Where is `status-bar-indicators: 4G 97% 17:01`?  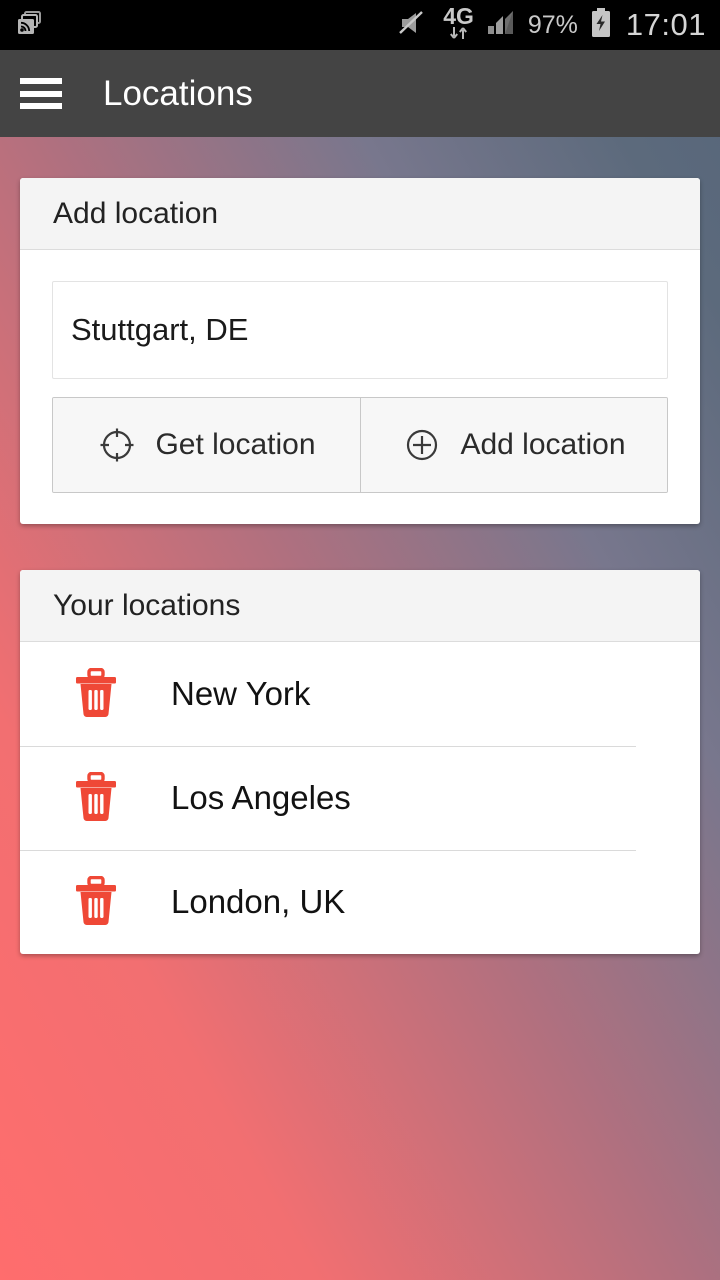
status-bar-indicators: 4G 97% 17:01 is located at coordinates (552, 23).